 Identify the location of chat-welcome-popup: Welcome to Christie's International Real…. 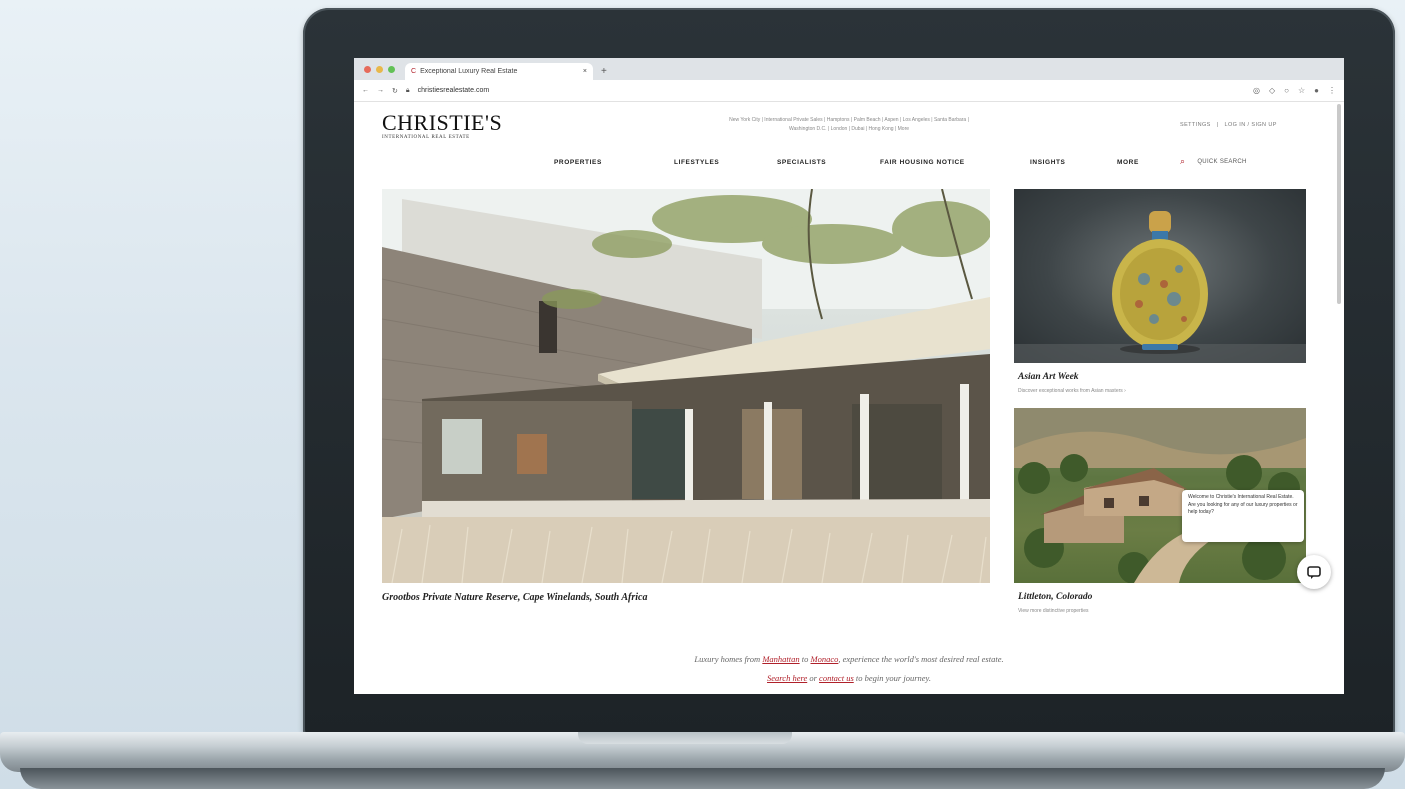
(1243, 516).